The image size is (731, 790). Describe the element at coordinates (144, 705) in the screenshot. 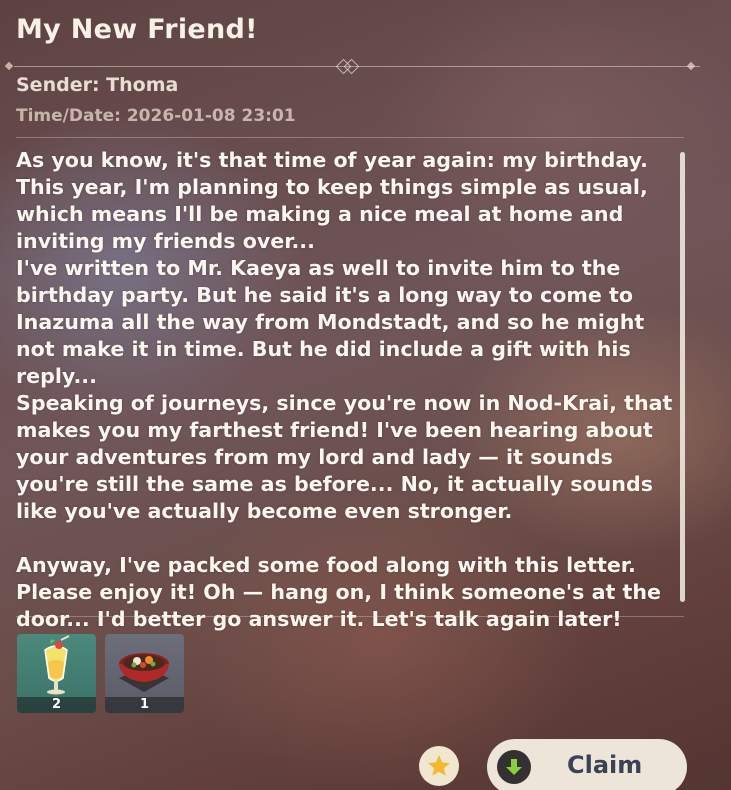

I see `attachment-count: 1` at that location.